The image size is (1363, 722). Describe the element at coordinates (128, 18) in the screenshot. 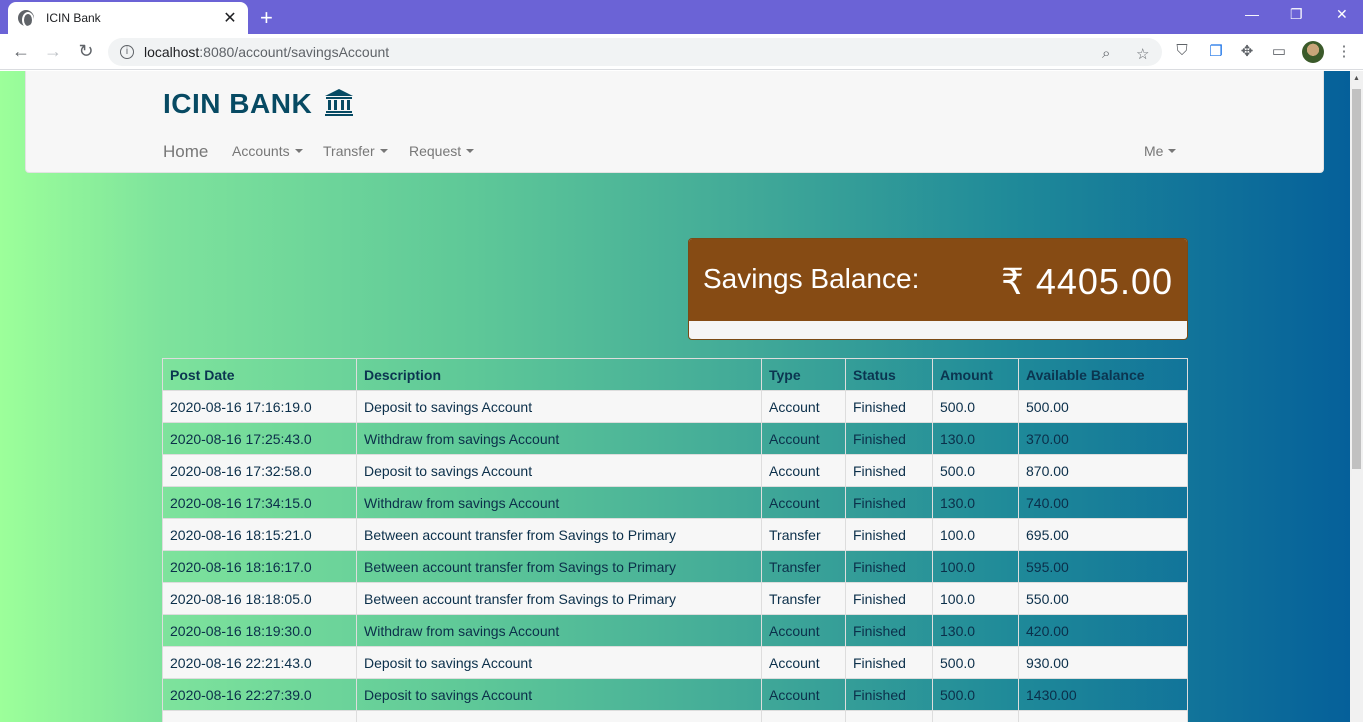

I see `browser-tab: ICIN Bank ✕` at that location.